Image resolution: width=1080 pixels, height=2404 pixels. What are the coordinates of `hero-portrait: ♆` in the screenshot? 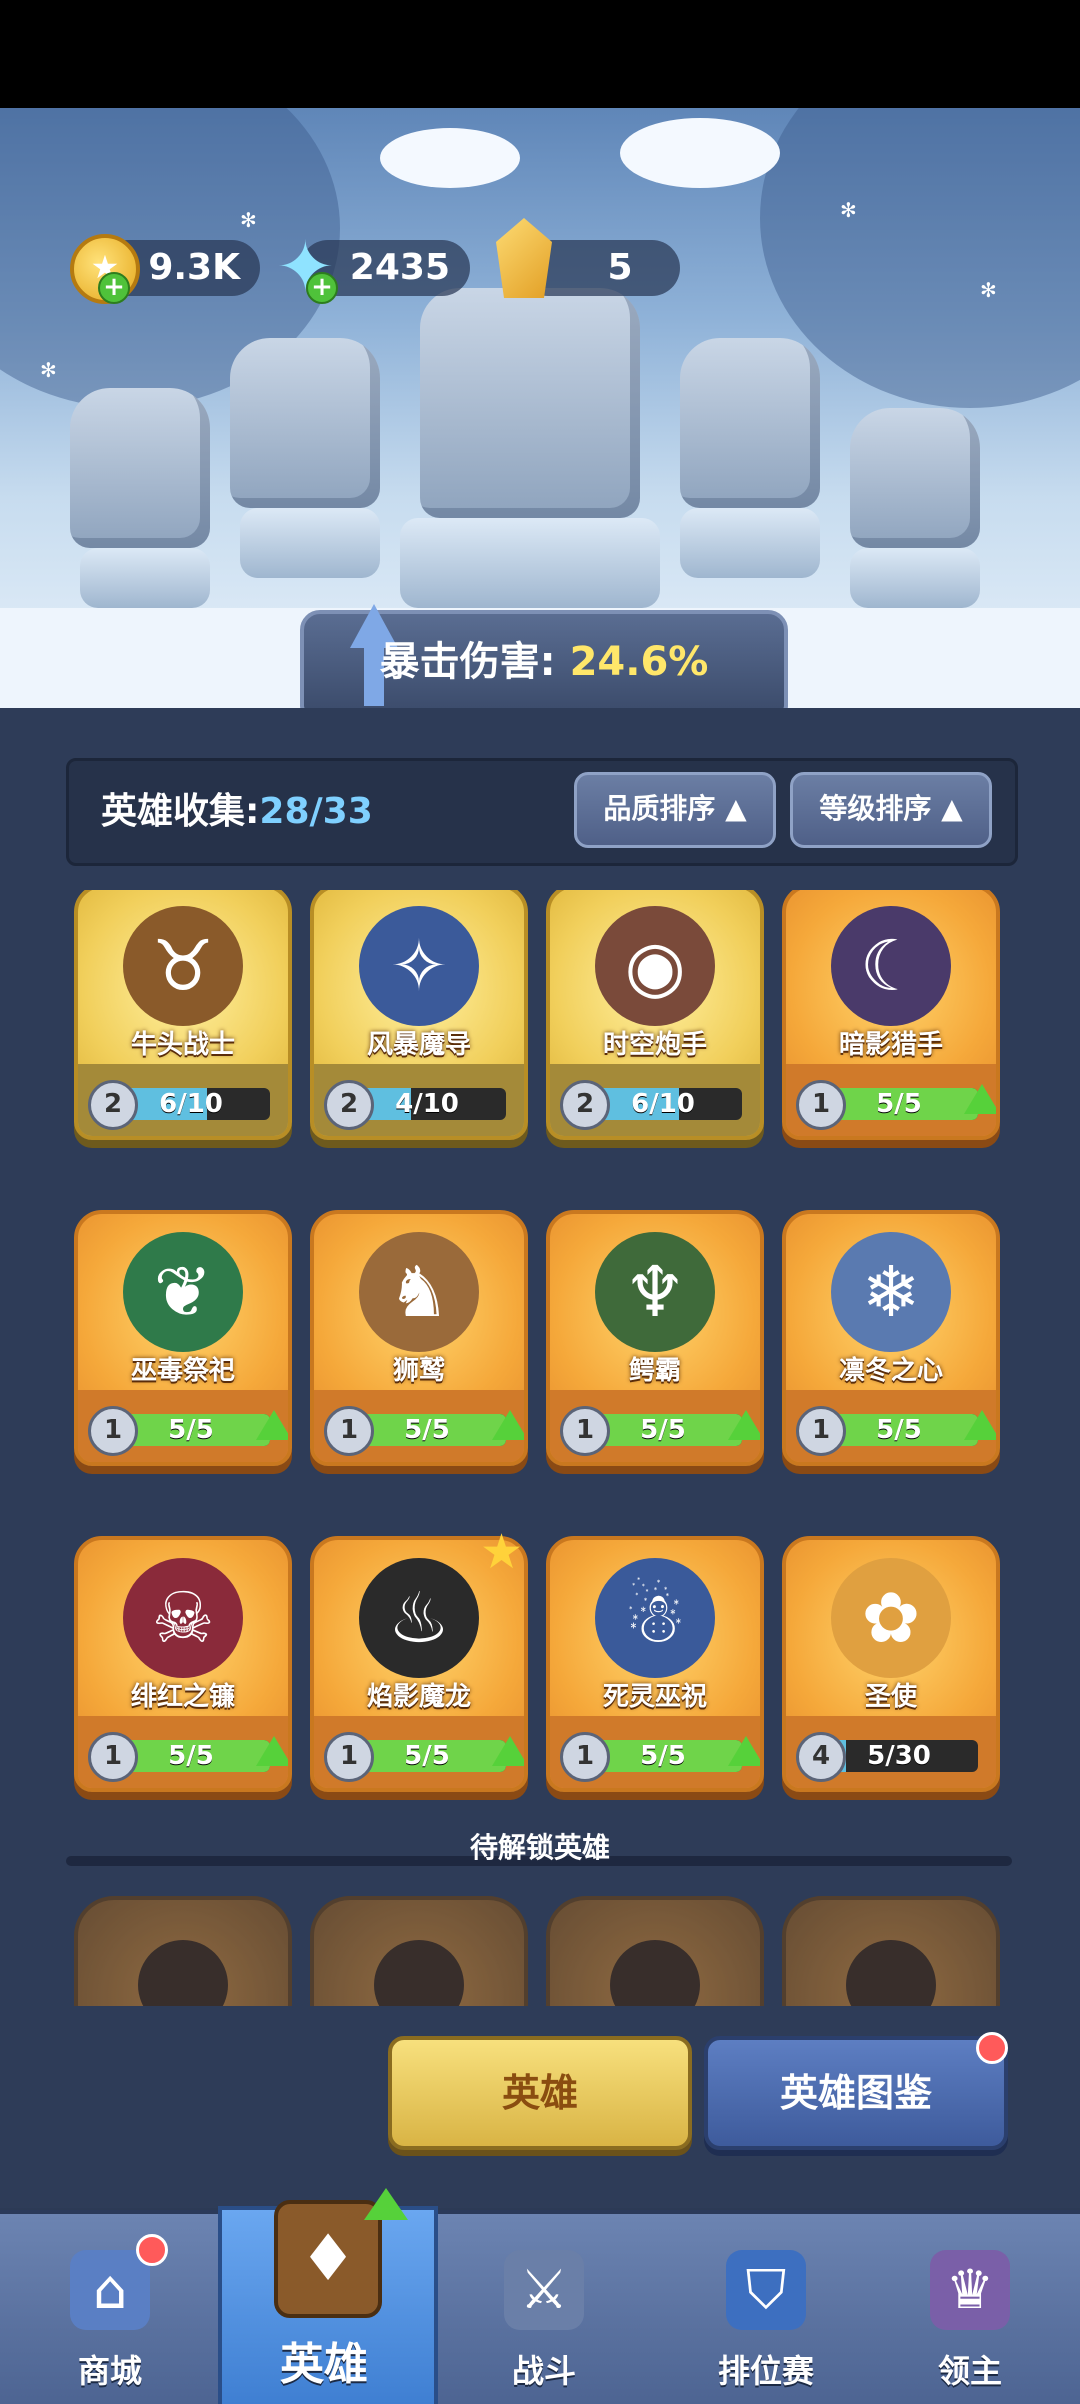 It's located at (655, 1292).